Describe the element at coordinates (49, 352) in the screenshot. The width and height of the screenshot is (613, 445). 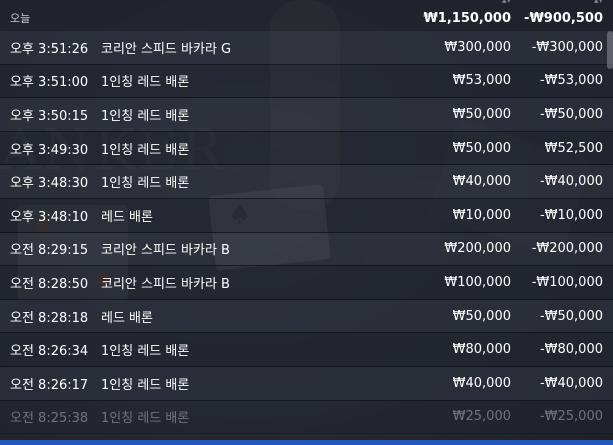
I see `bet-time: 오전 8:26:34` at that location.